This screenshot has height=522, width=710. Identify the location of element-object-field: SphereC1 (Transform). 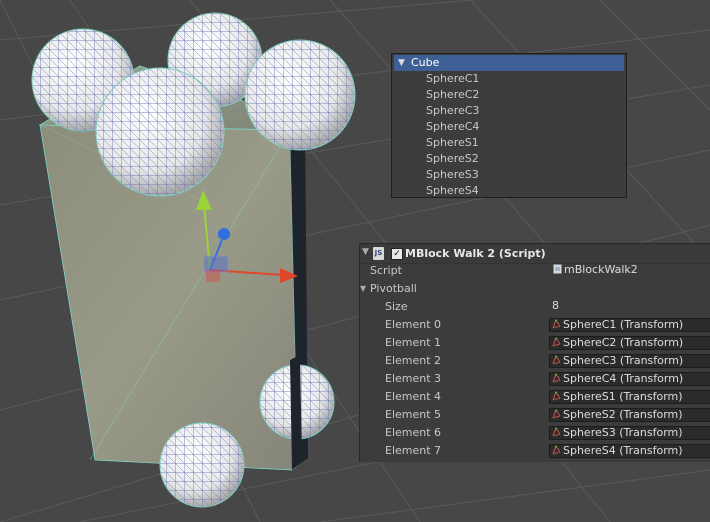
(629, 325).